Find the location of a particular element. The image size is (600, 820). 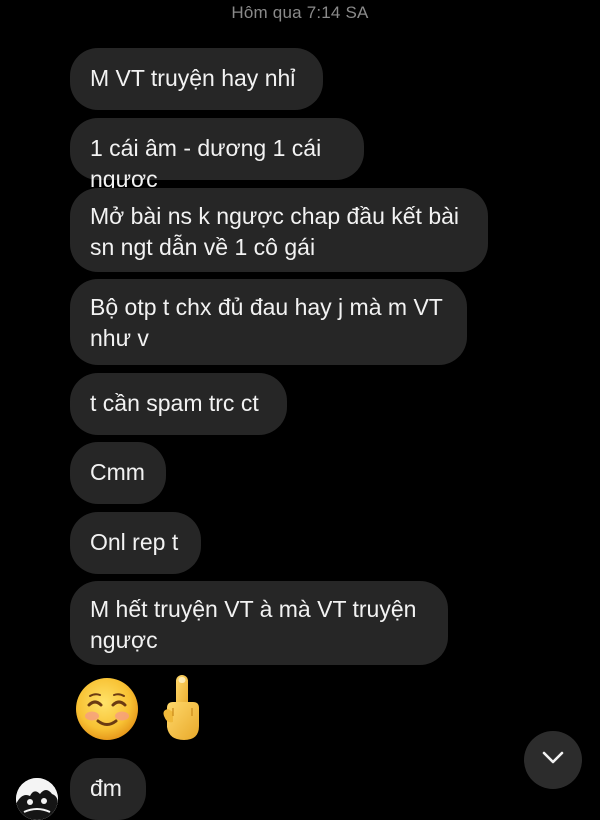

message-bubble: Bộ otp t chx đủ đau hay j mà m VT như v is located at coordinates (268, 322).